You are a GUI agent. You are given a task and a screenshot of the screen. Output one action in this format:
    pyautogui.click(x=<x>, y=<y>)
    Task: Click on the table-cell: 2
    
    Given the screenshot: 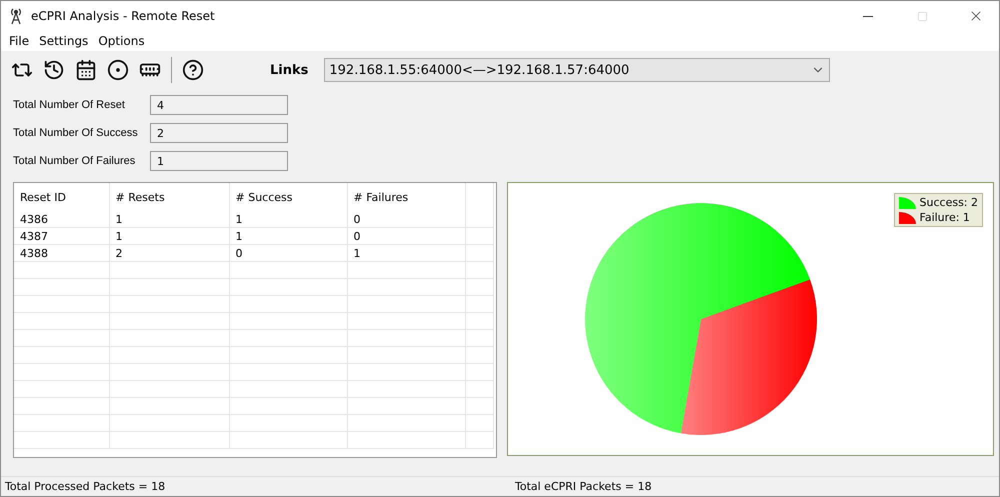 What is the action you would take?
    pyautogui.click(x=169, y=253)
    